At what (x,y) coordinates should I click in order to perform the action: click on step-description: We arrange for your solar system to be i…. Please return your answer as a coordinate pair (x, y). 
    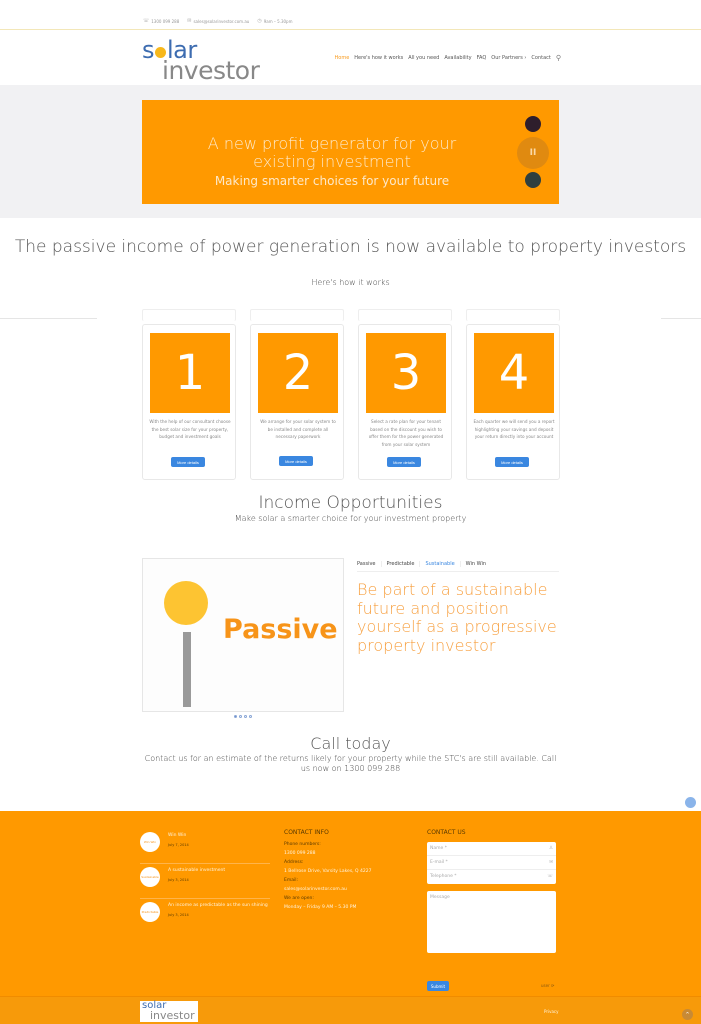
    Looking at the image, I should click on (298, 429).